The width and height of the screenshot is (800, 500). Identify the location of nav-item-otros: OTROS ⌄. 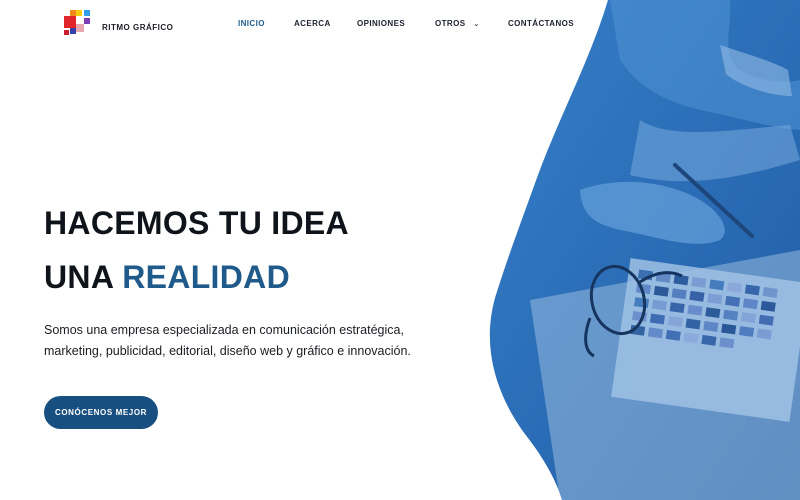
(457, 23).